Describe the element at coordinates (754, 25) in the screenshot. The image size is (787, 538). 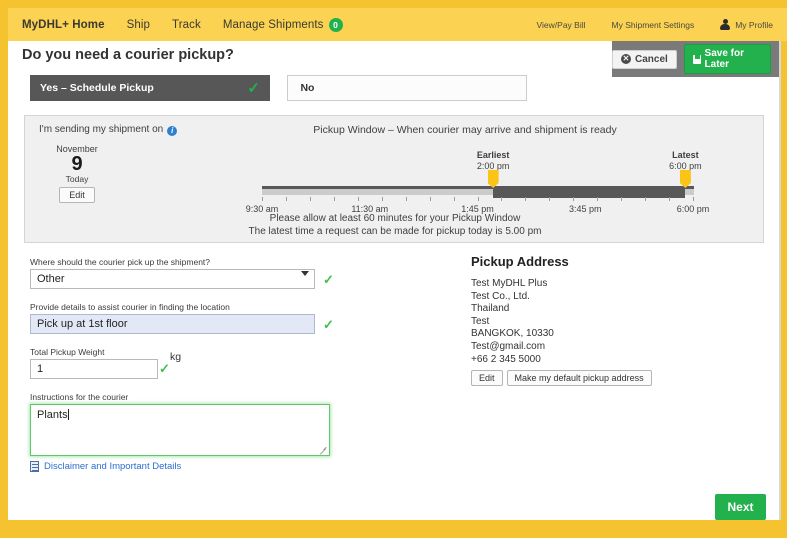
I see `nav-item-my-profile: My Profile` at that location.